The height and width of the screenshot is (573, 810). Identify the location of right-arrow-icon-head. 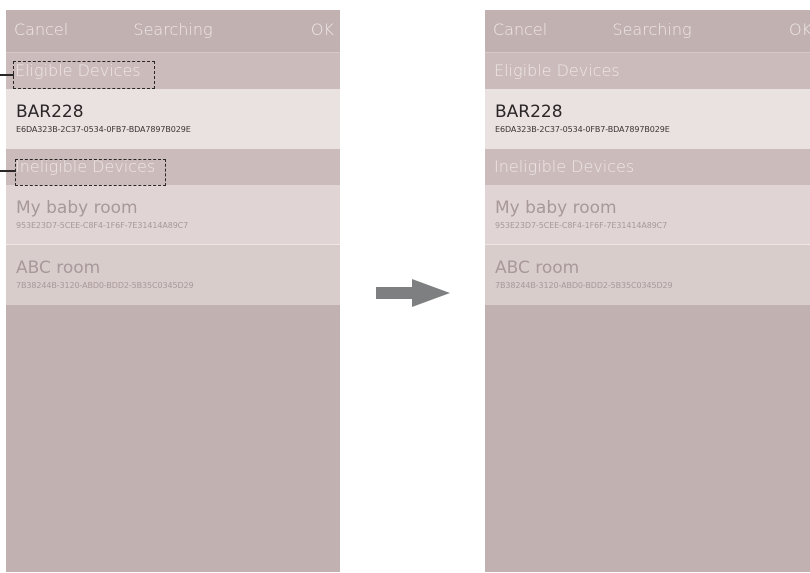
(431, 293).